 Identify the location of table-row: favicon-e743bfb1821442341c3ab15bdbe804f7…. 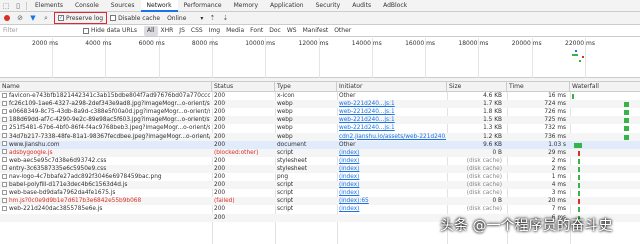
(320, 96).